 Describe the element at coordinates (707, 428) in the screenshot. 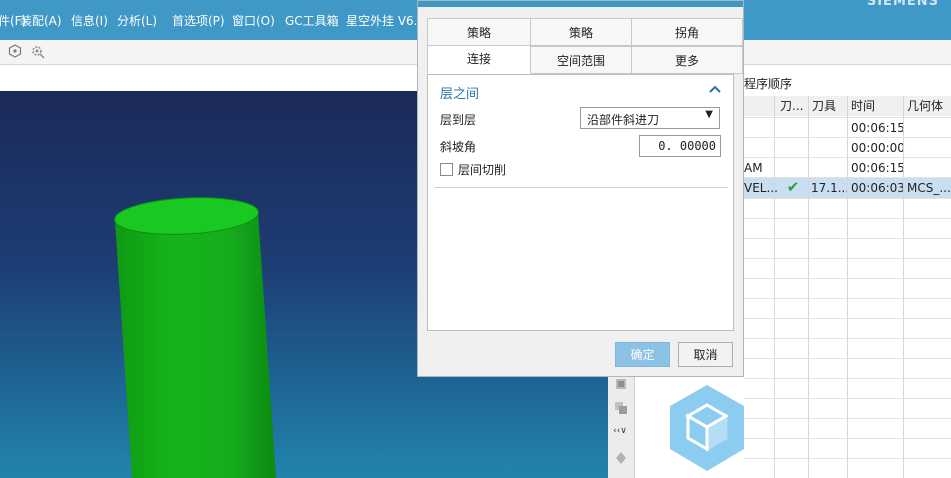

I see `cube-logo-watermark` at that location.